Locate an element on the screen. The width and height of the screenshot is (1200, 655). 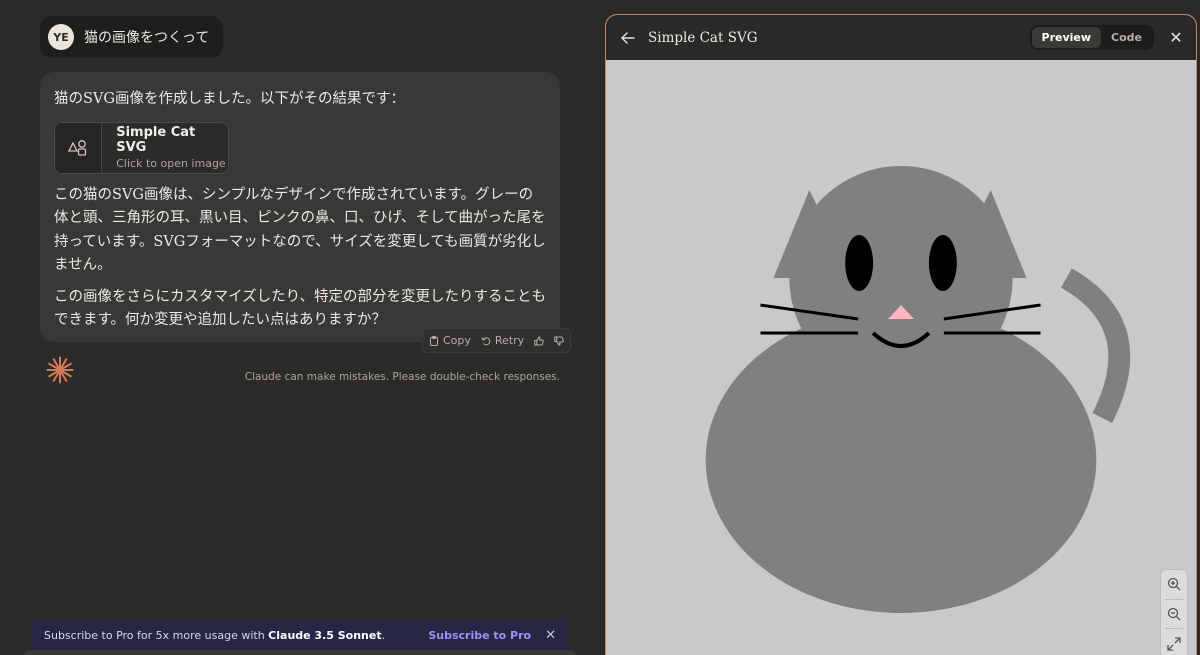
back-arrow-icon is located at coordinates (628, 38).